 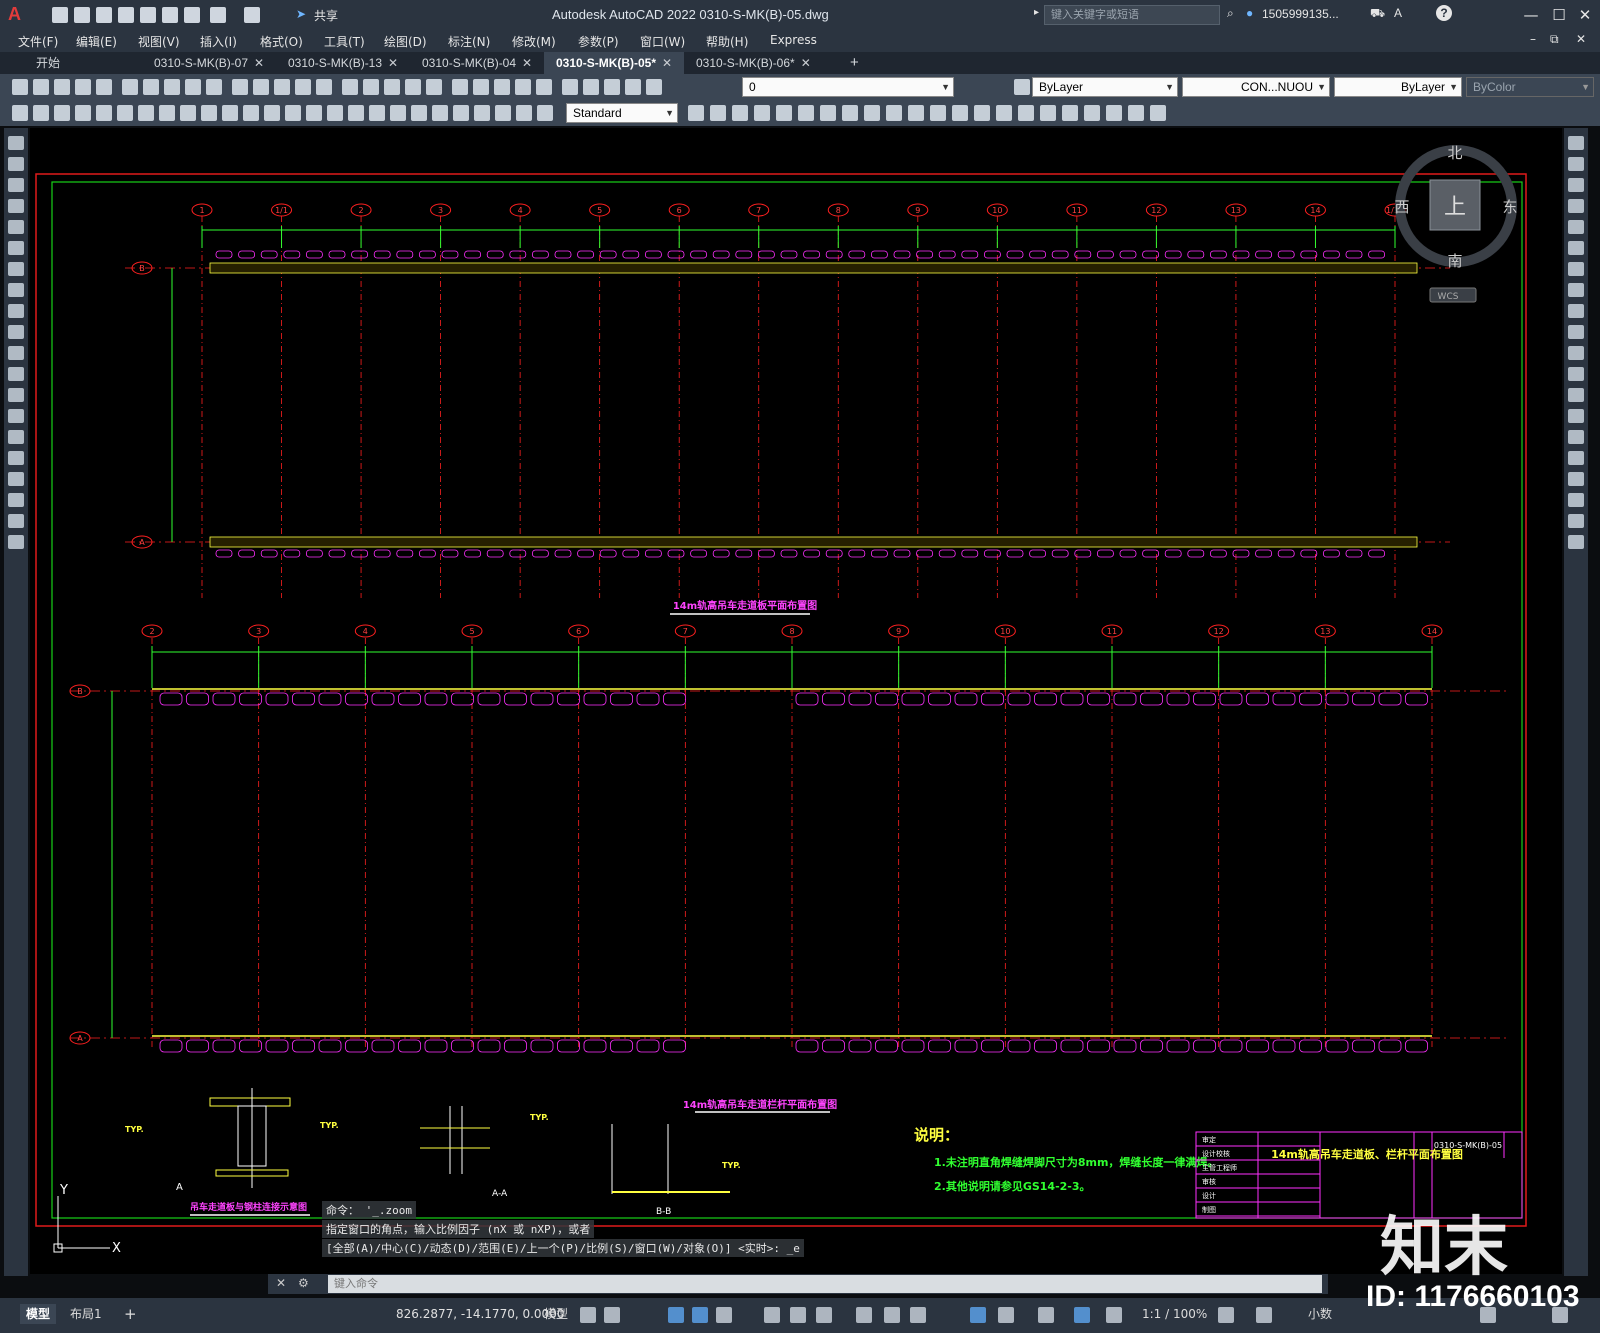 What do you see at coordinates (1114, 1315) in the screenshot?
I see `auto-scale-icon` at bounding box center [1114, 1315].